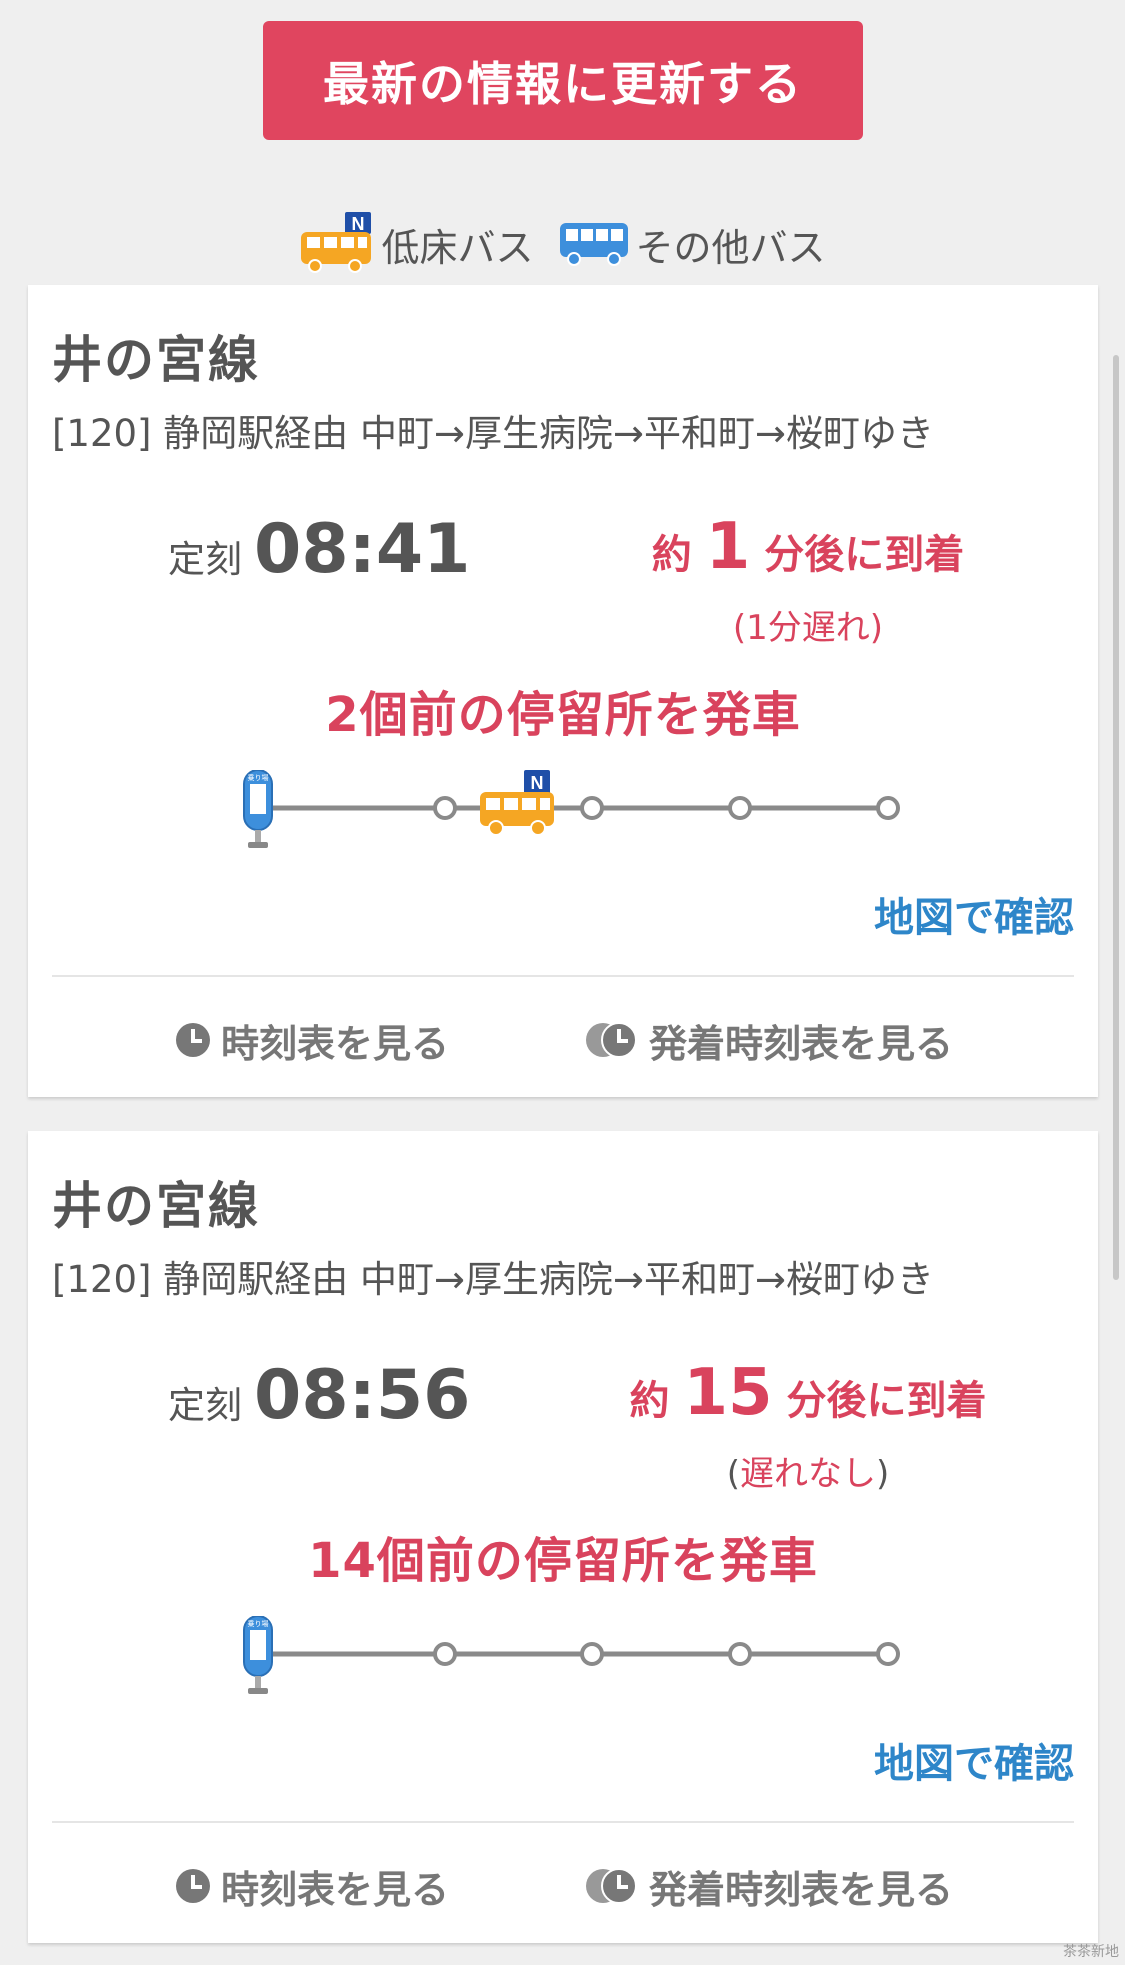 The width and height of the screenshot is (1125, 1965). What do you see at coordinates (808, 628) in the screenshot?
I see `delay-status: (1分遅れ)` at bounding box center [808, 628].